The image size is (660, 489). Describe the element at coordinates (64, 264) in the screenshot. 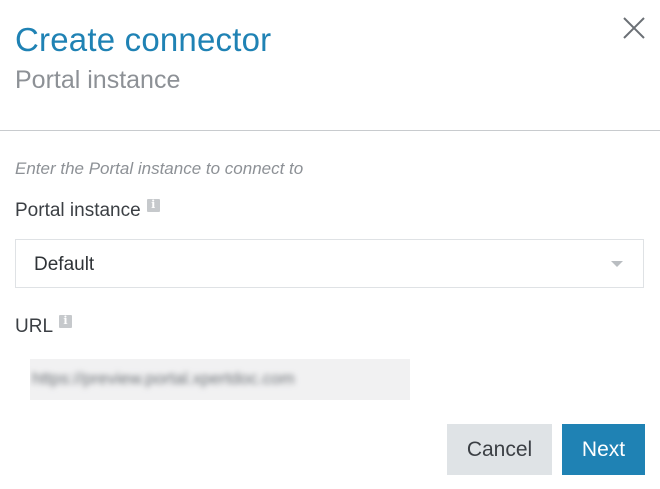

I see `portal-instance-selected-value: Default` at that location.